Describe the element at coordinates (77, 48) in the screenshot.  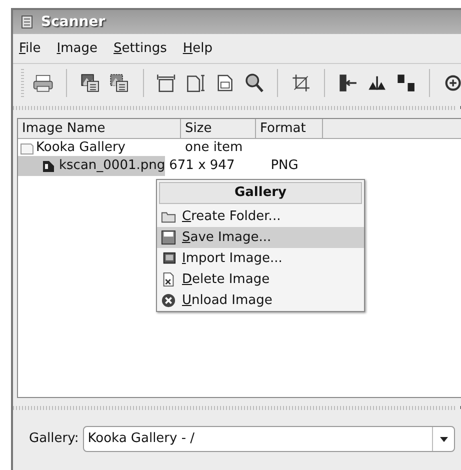
I see `menu-item: Image` at that location.